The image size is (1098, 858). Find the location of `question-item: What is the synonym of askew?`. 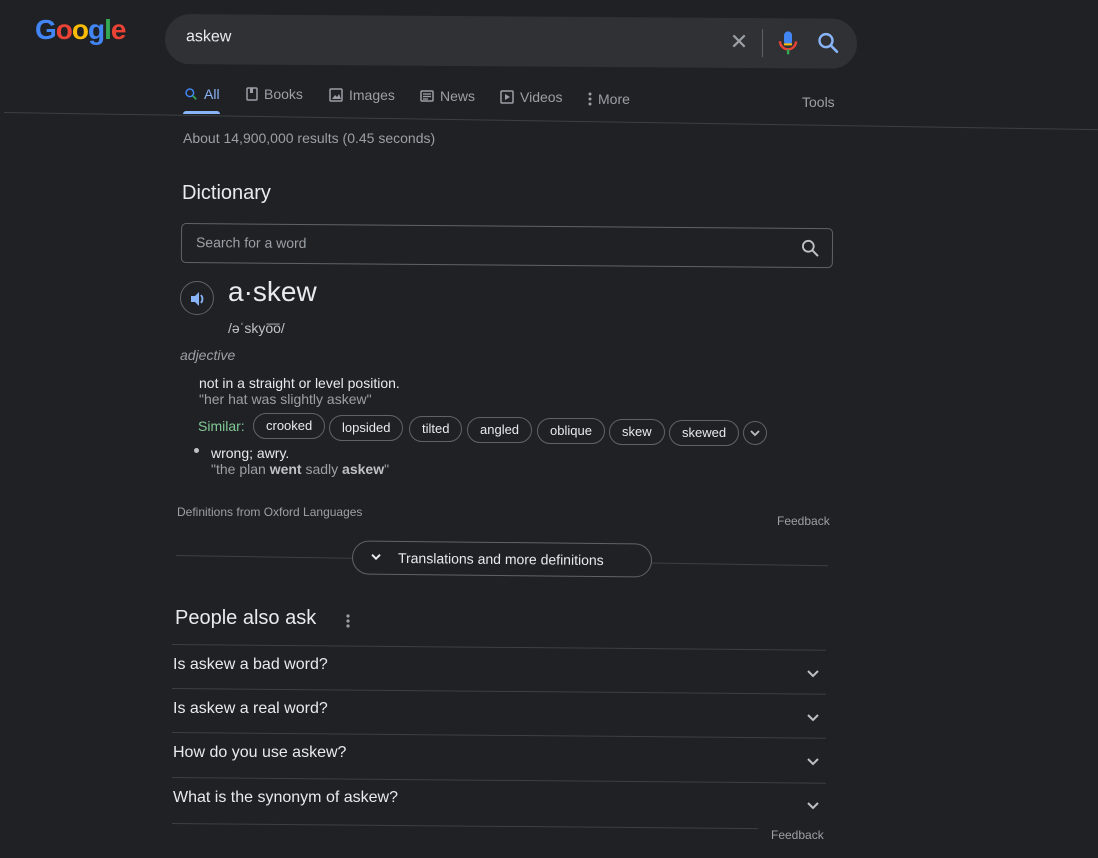

question-item: What is the synonym of askew? is located at coordinates (285, 798).